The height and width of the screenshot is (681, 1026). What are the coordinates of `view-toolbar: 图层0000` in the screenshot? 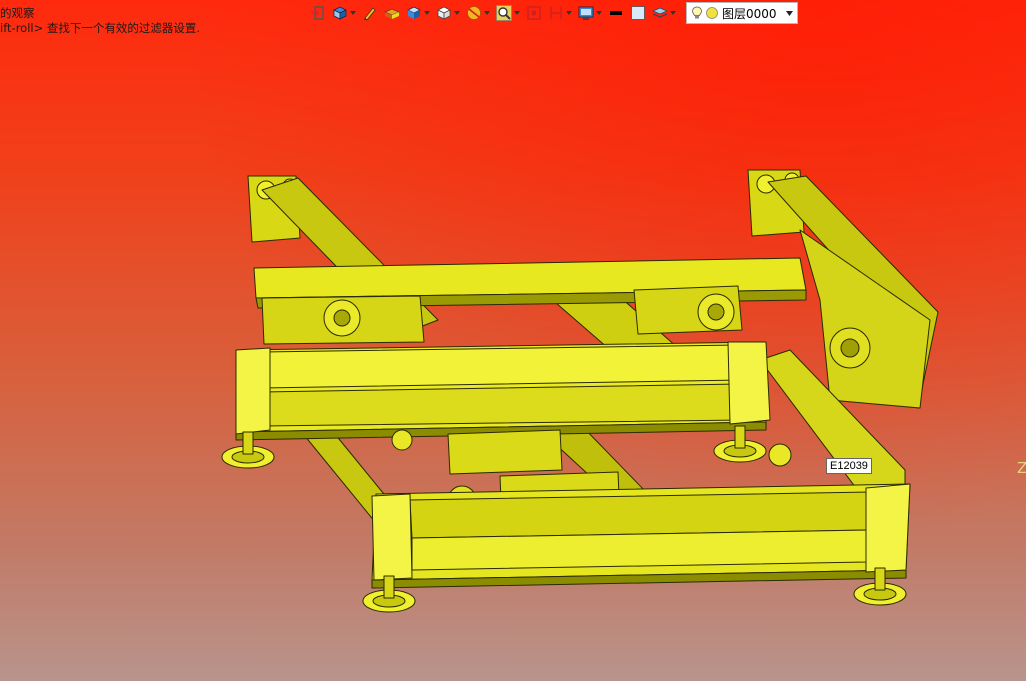 It's located at (553, 13).